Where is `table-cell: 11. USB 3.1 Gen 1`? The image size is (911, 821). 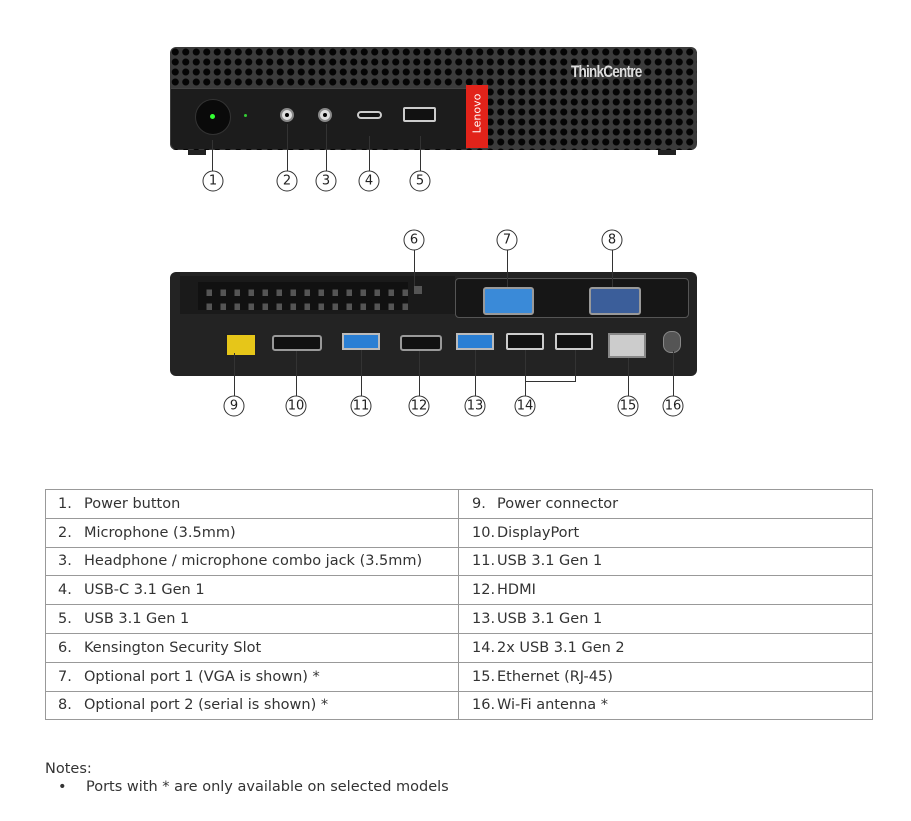
table-cell: 11. USB 3.1 Gen 1 is located at coordinates (665, 561).